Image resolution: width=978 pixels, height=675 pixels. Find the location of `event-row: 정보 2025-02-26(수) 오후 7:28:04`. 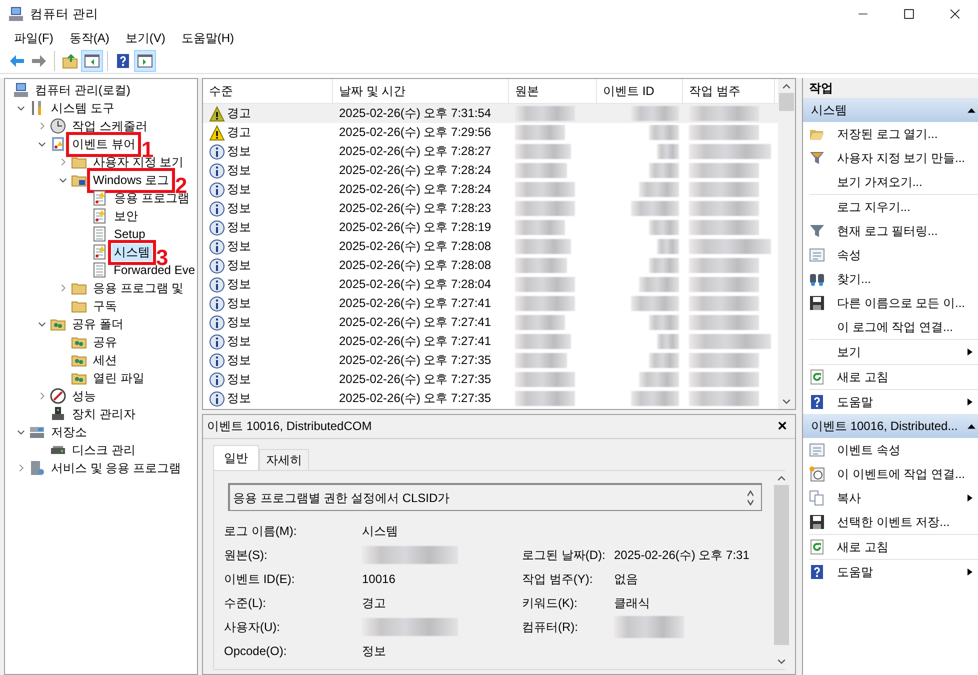

event-row: 정보 2025-02-26(수) 오후 7:28:04 is located at coordinates (490, 284).